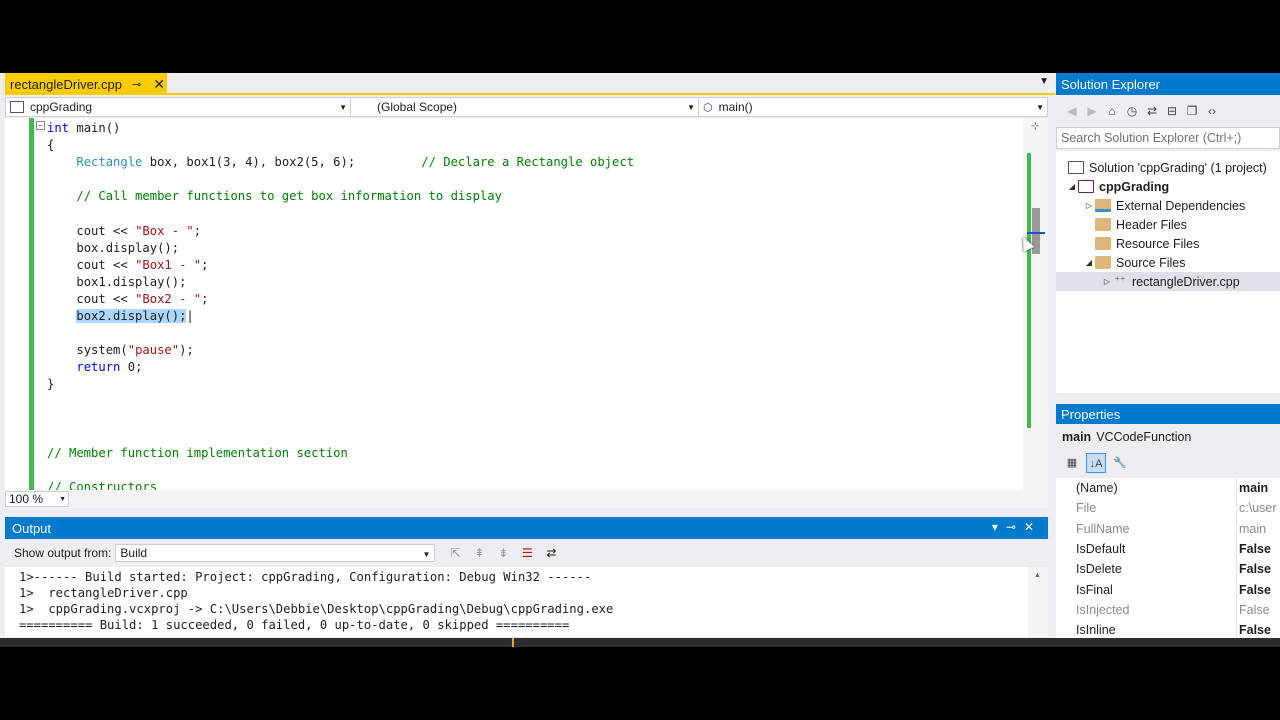 This screenshot has width=1280, height=720. I want to click on cpp-file-icon: ⁺⁺, so click(1120, 281).